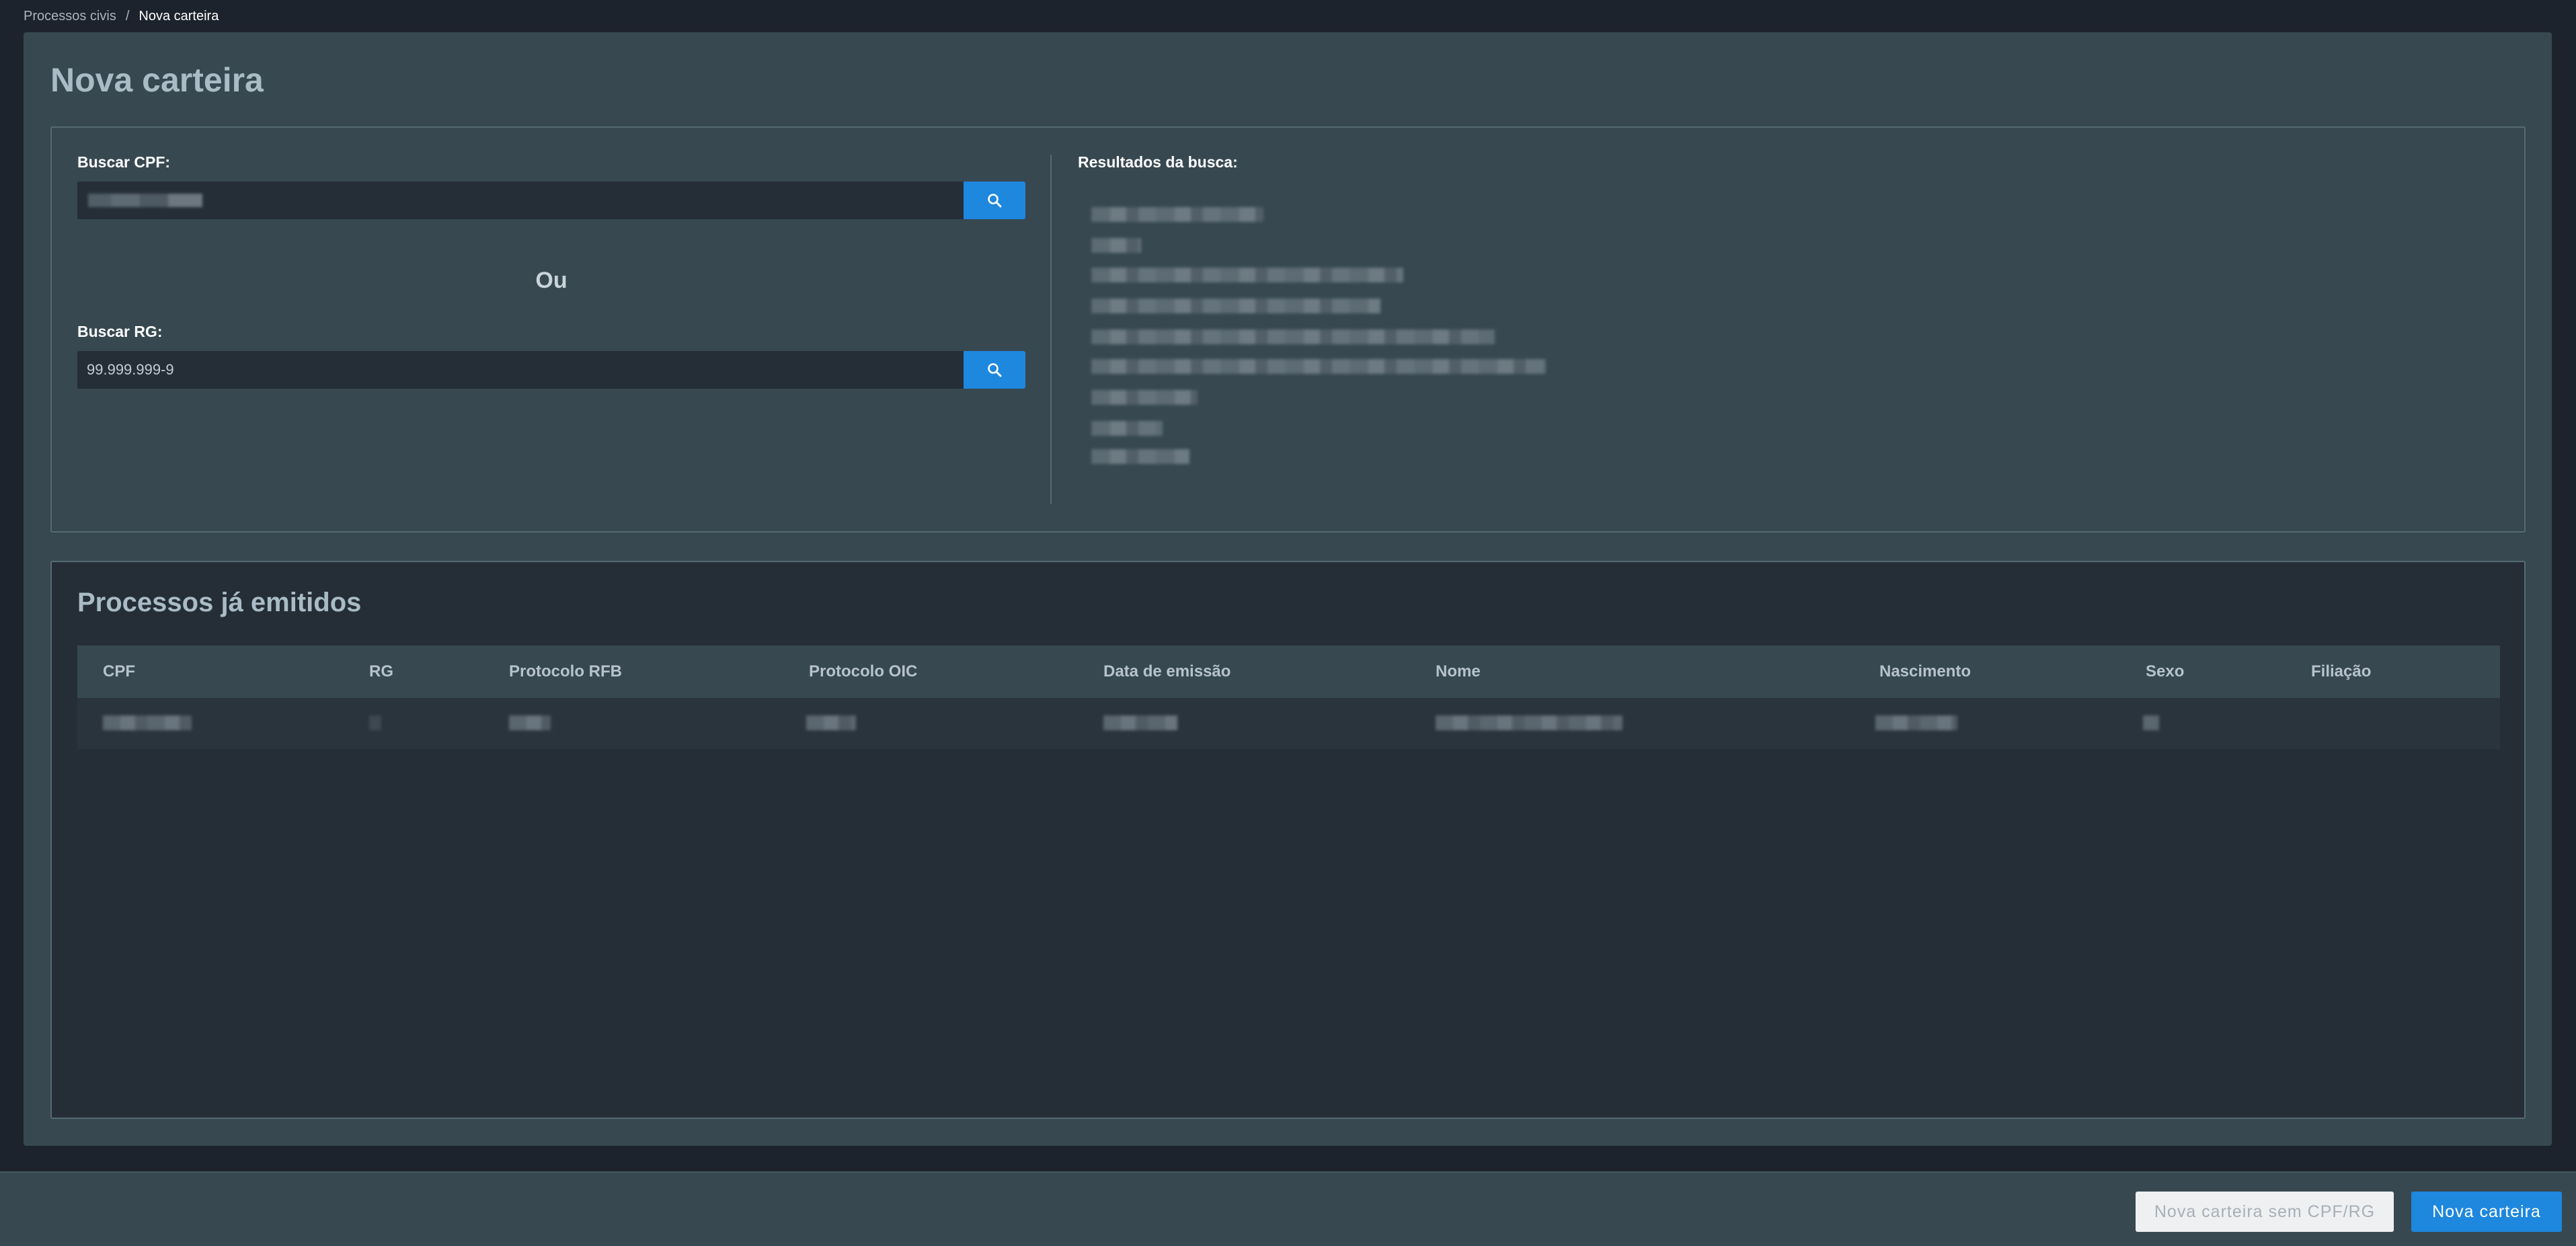  What do you see at coordinates (1167, 672) in the screenshot?
I see `column-header-data-emissao: Data de emissão` at bounding box center [1167, 672].